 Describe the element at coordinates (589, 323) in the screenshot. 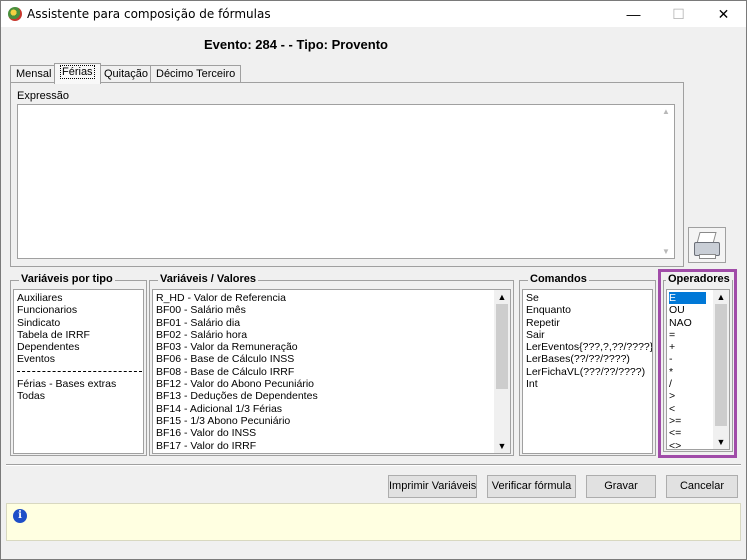

I see `list-item: Repetir` at that location.